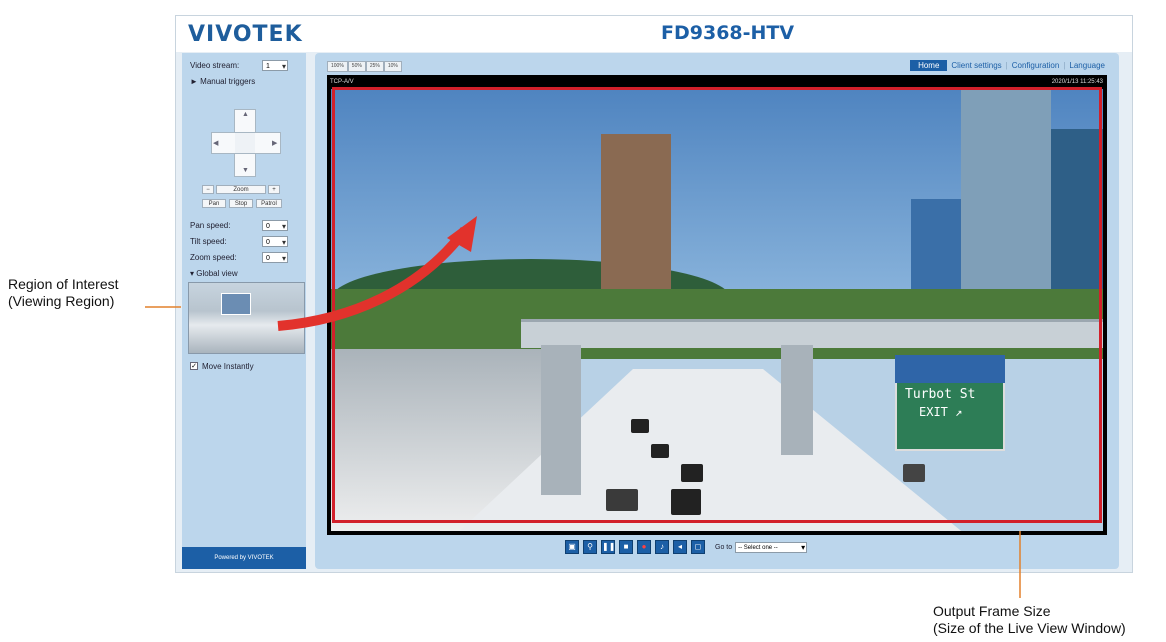 This screenshot has width=1166, height=642. Describe the element at coordinates (724, 547) in the screenshot. I see `goto-label: Go to` at that location.